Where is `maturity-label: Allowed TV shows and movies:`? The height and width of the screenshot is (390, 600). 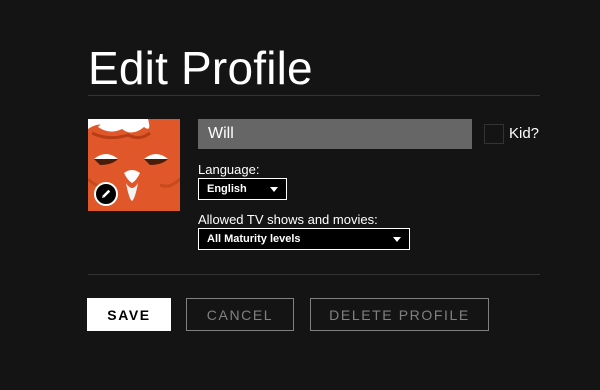 maturity-label: Allowed TV shows and movies: is located at coordinates (288, 219).